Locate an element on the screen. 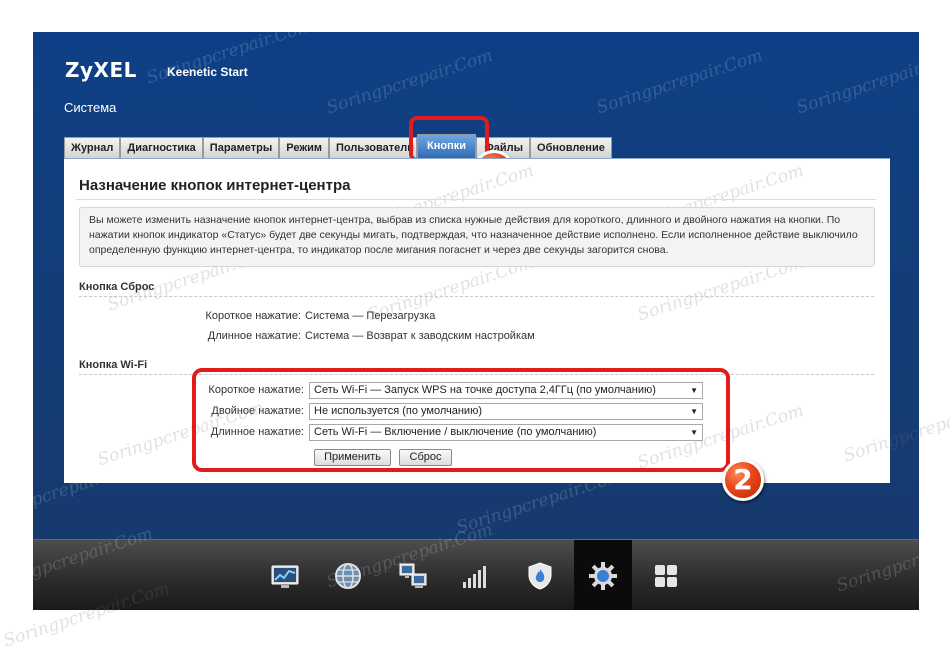 Image resolution: width=950 pixels, height=651 pixels. chart-monitor-icon is located at coordinates (285, 576).